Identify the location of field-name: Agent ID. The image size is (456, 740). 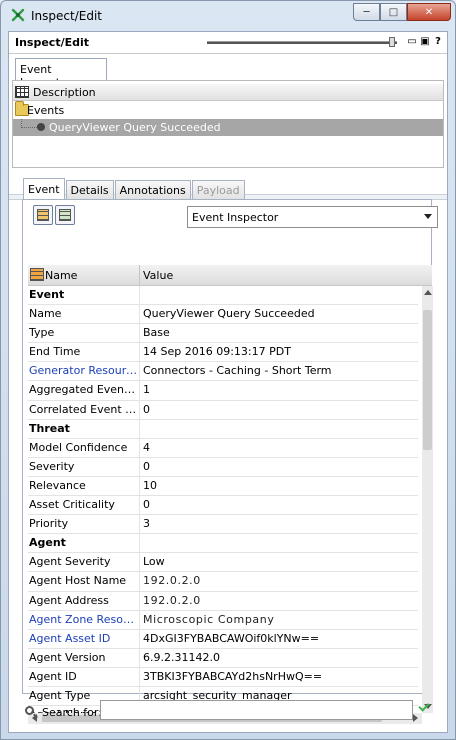
(53, 676).